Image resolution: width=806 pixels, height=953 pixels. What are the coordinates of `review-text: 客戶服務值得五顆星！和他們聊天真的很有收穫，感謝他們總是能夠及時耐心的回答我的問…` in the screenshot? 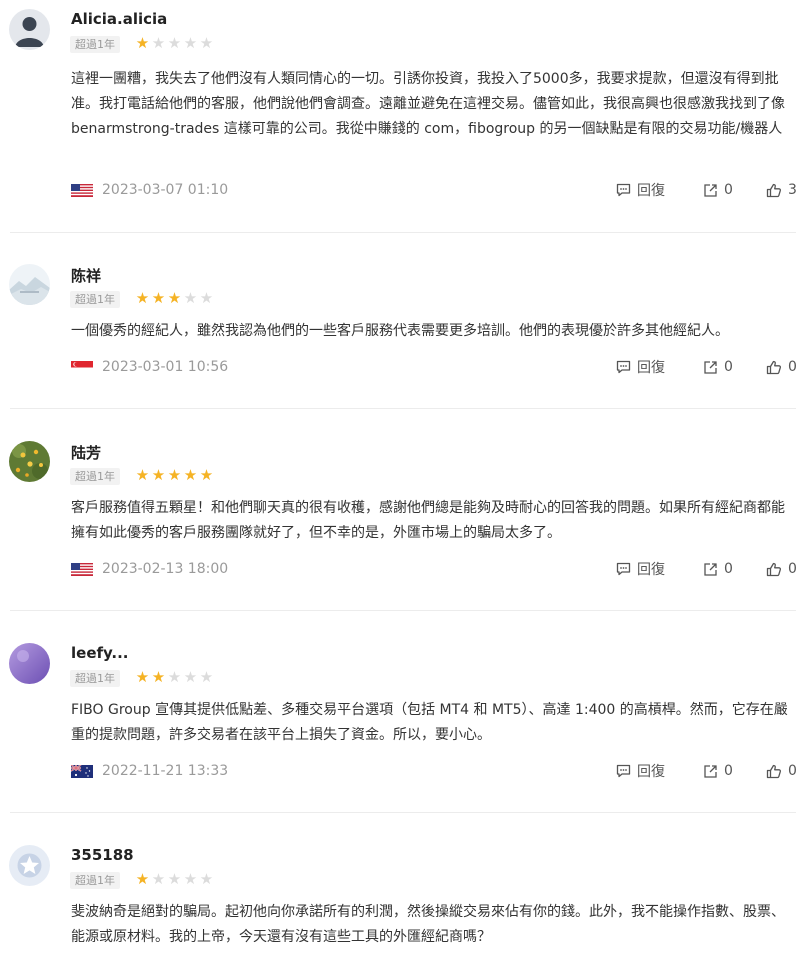 It's located at (428, 520).